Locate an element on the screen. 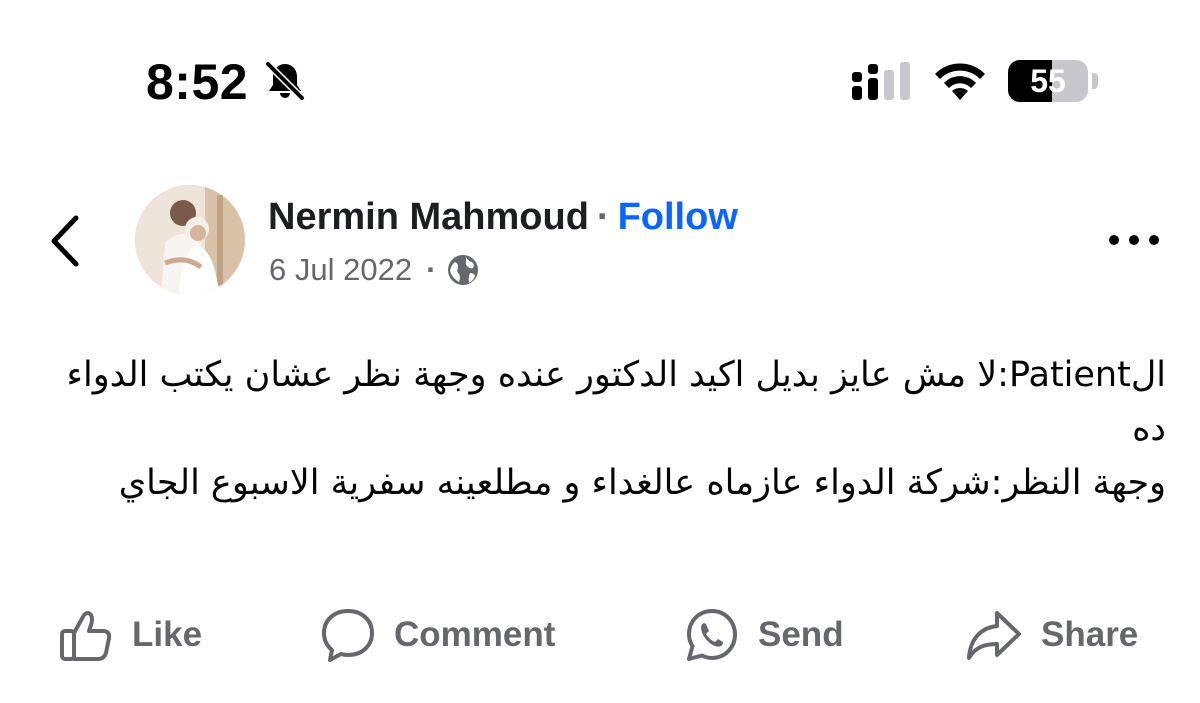 This screenshot has height=703, width=1200. like-thumb-icon is located at coordinates (86, 636).